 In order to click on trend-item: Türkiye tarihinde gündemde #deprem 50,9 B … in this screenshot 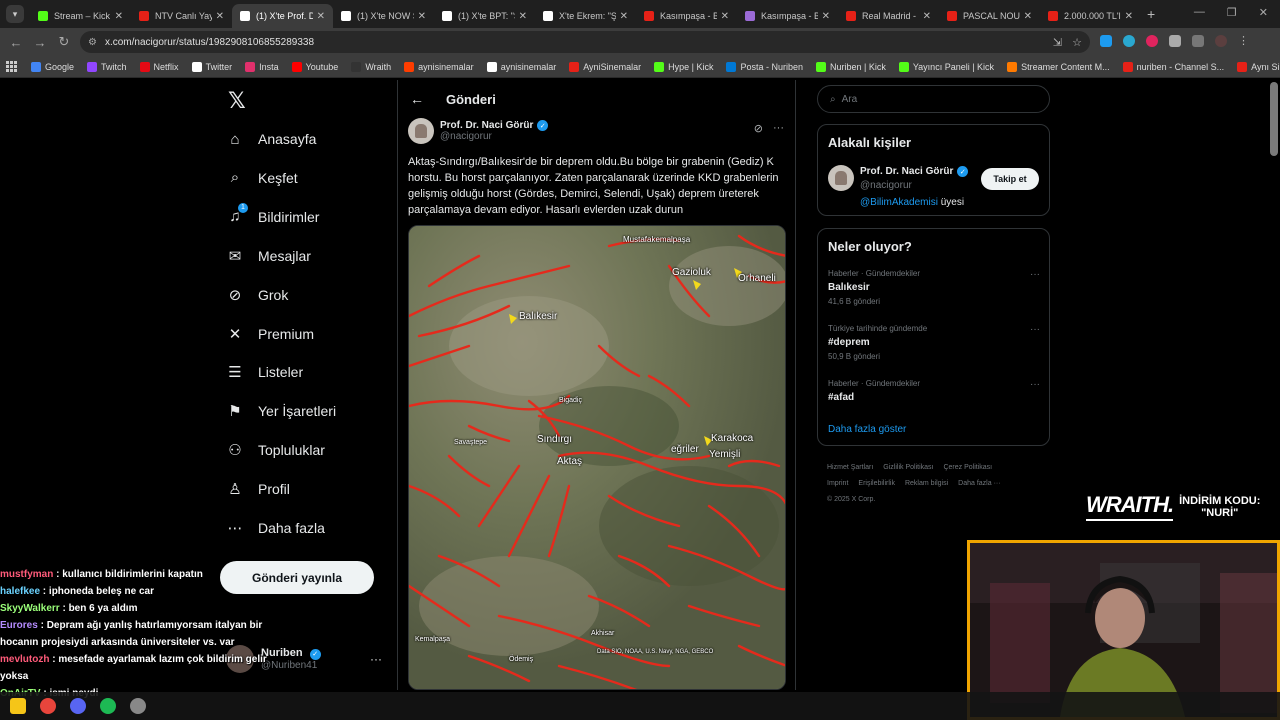, I will do `click(934, 342)`.